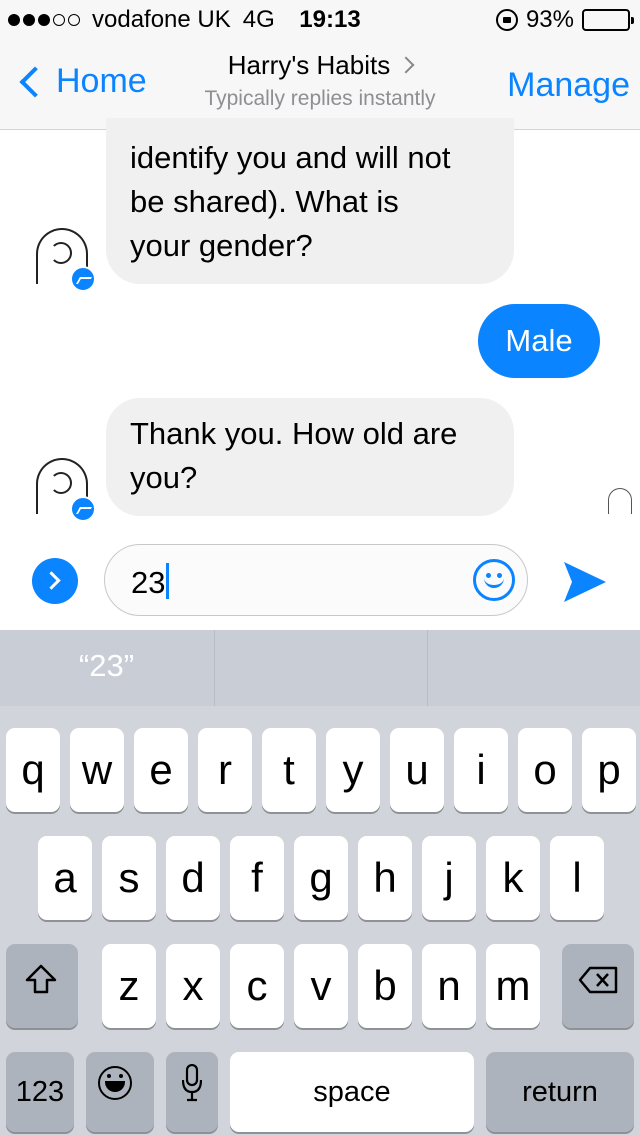 The height and width of the screenshot is (1136, 640). I want to click on key-p: p, so click(609, 770).